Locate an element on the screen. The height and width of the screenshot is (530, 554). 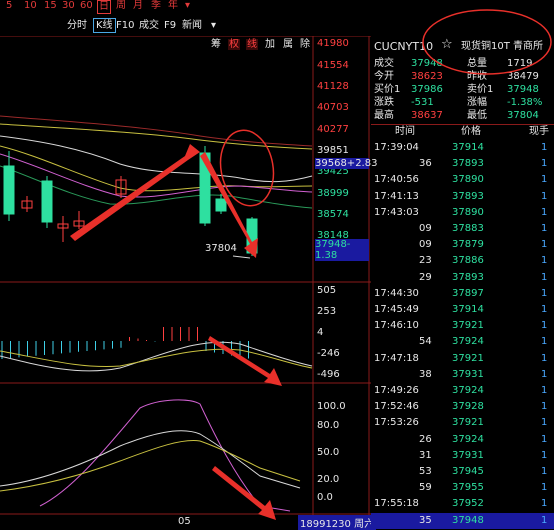
tick-header-time: 时间 is located at coordinates (405, 131).